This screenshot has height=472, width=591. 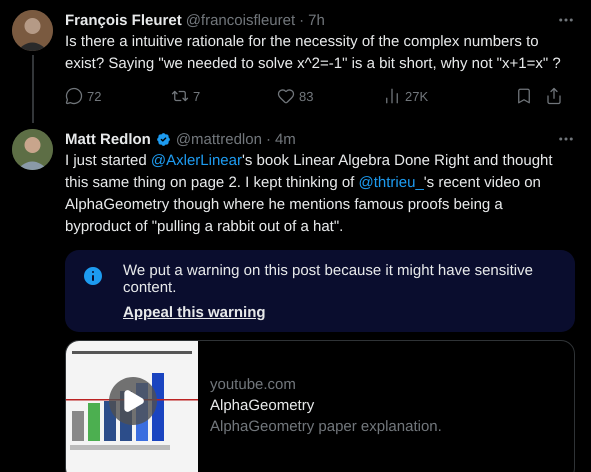 What do you see at coordinates (93, 276) in the screenshot?
I see `info-icon` at bounding box center [93, 276].